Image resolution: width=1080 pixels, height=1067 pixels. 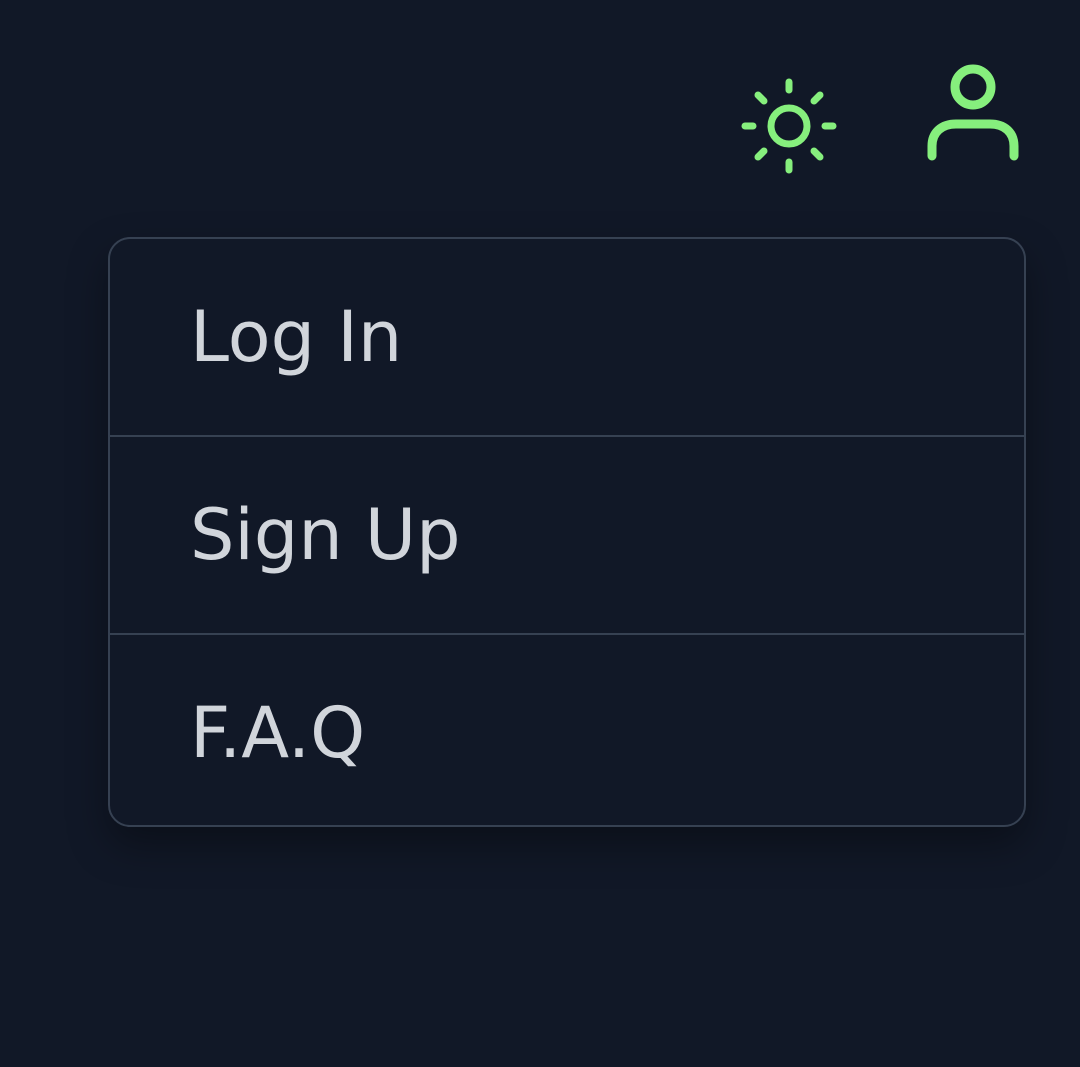 I want to click on user-menu-button, so click(x=973, y=113).